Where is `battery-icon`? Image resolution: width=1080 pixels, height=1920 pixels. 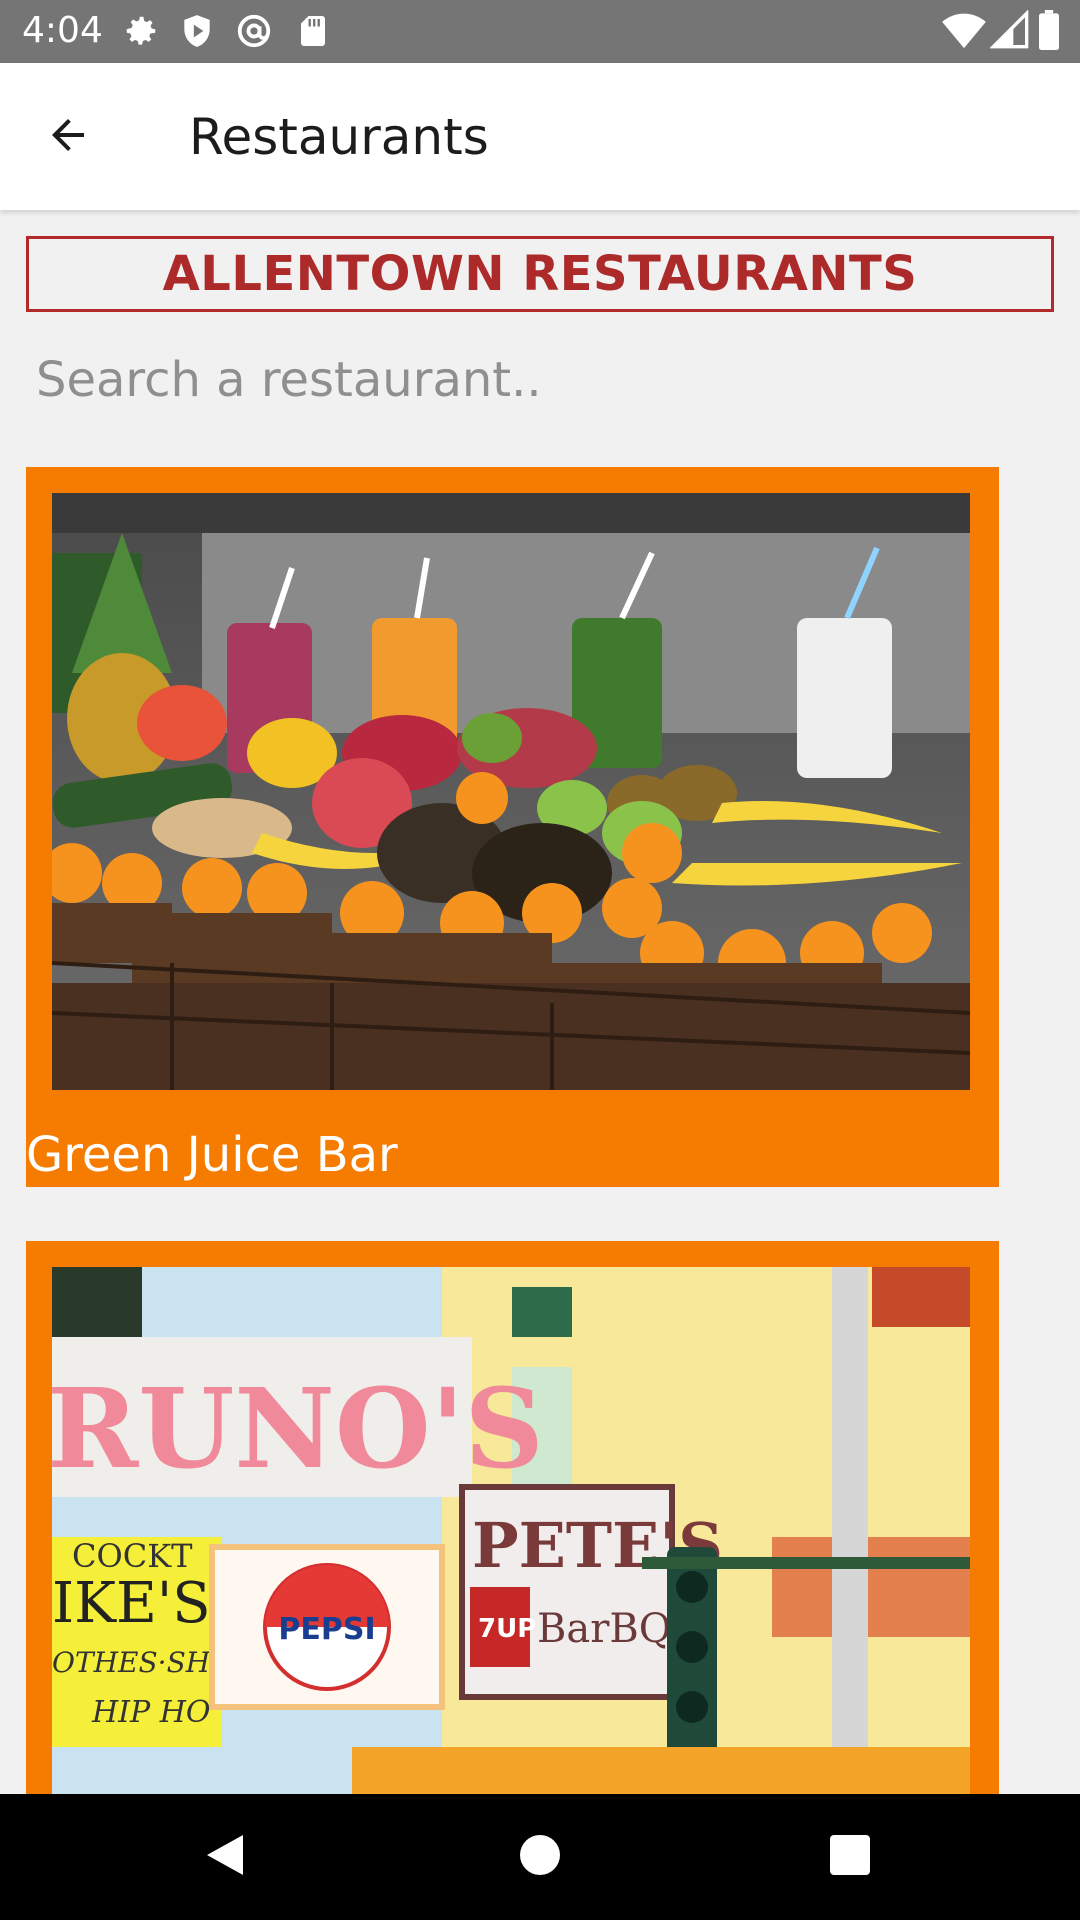
battery-icon is located at coordinates (1049, 32).